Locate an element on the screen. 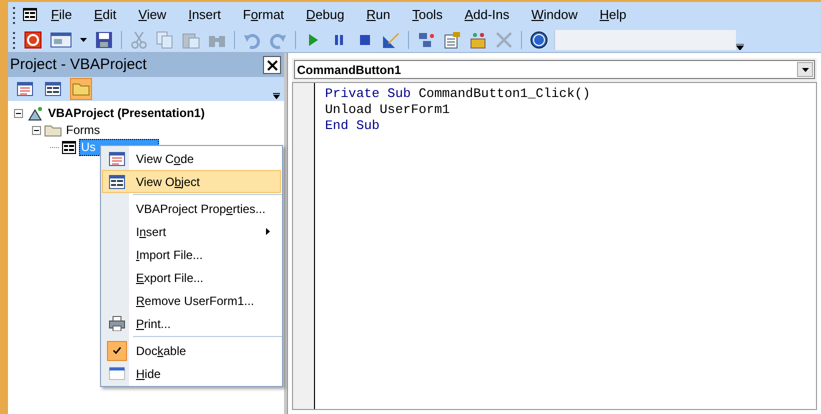 The image size is (821, 414). code-line: End Sub is located at coordinates (353, 126).